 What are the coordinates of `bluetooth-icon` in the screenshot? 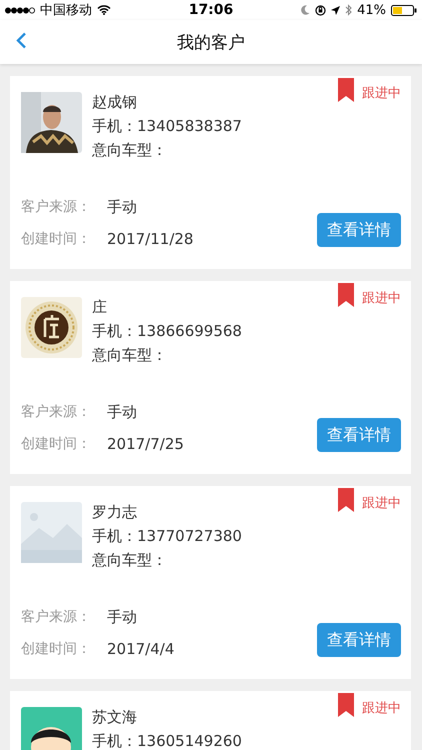 It's located at (348, 10).